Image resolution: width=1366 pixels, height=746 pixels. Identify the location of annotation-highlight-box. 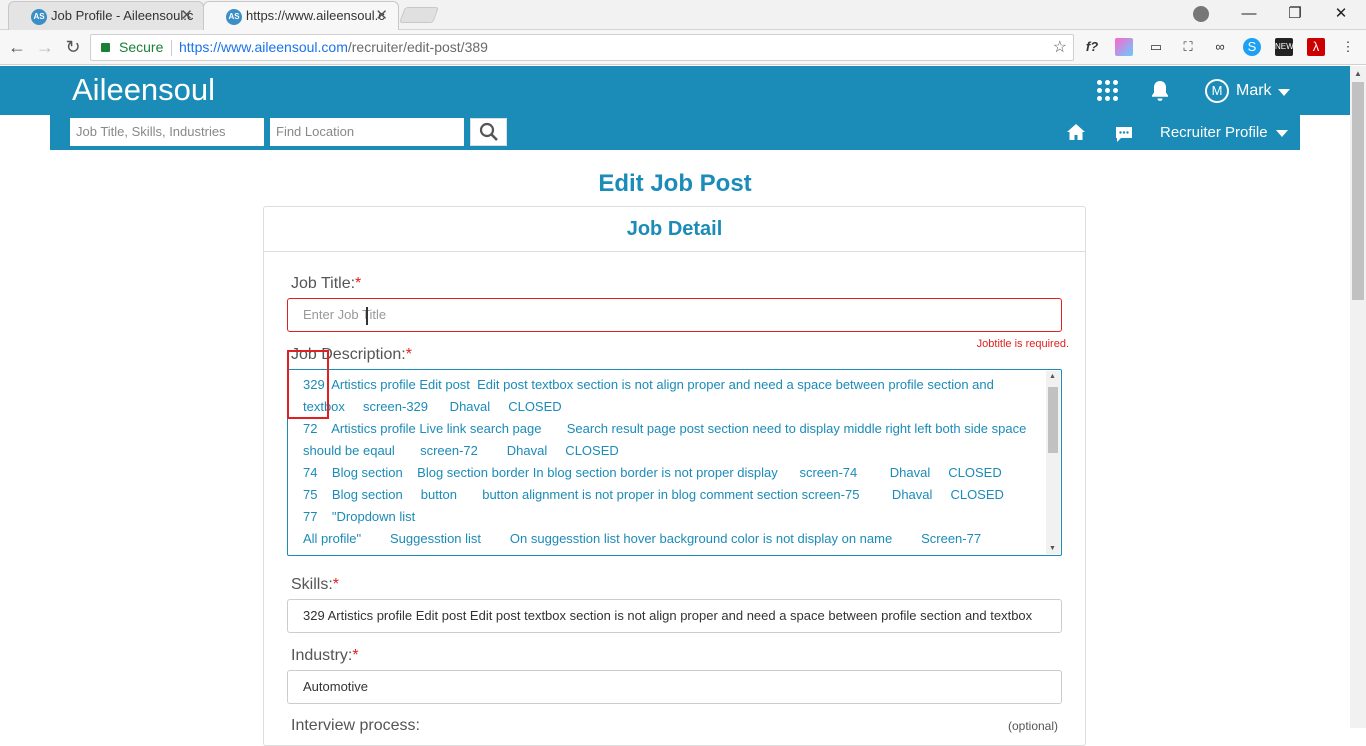
(308, 384).